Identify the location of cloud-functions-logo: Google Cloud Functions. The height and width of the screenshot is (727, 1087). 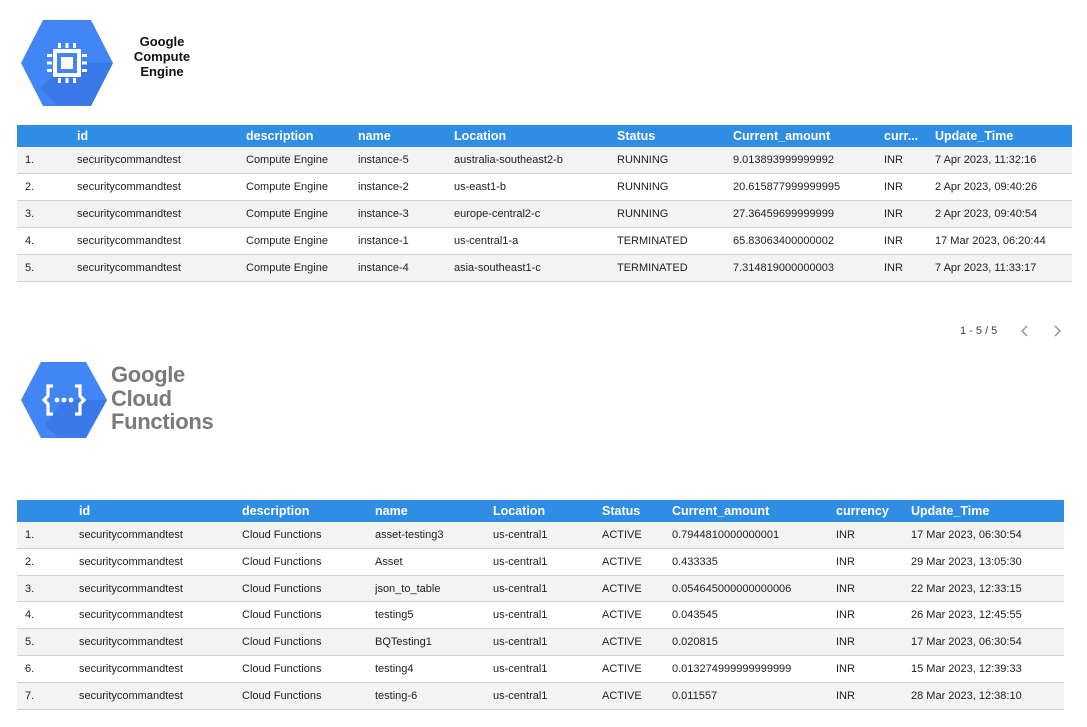
(124, 402).